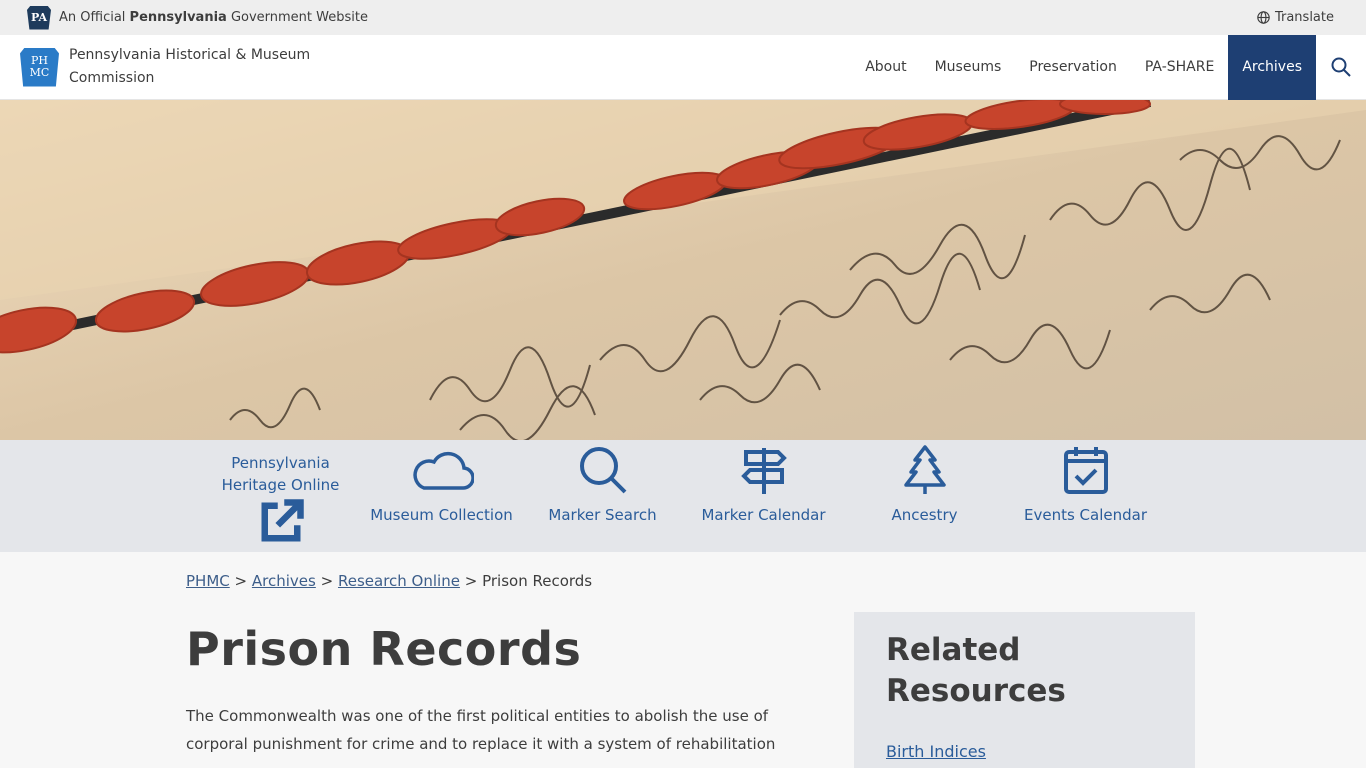 The width and height of the screenshot is (1366, 768). Describe the element at coordinates (885, 67) in the screenshot. I see `nav-about: About` at that location.